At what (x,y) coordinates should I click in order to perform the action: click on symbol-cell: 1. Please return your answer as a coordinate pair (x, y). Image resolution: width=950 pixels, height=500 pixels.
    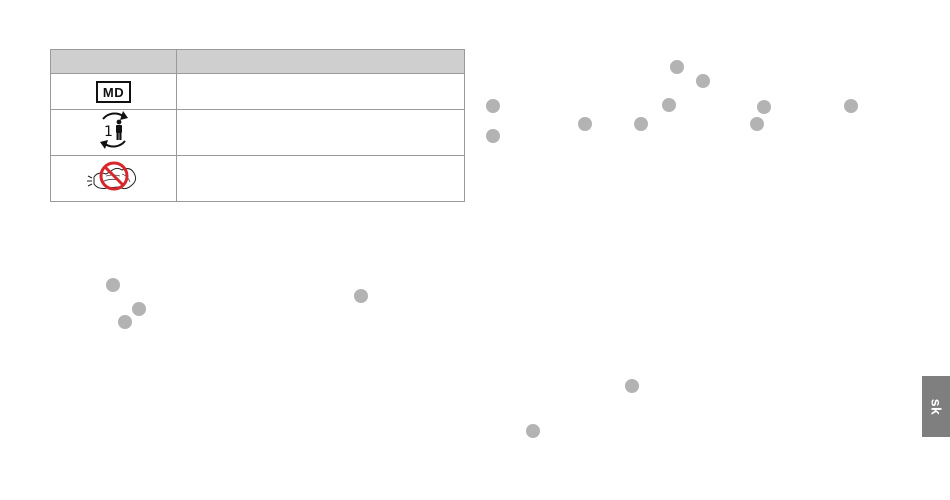
    Looking at the image, I should click on (113, 132).